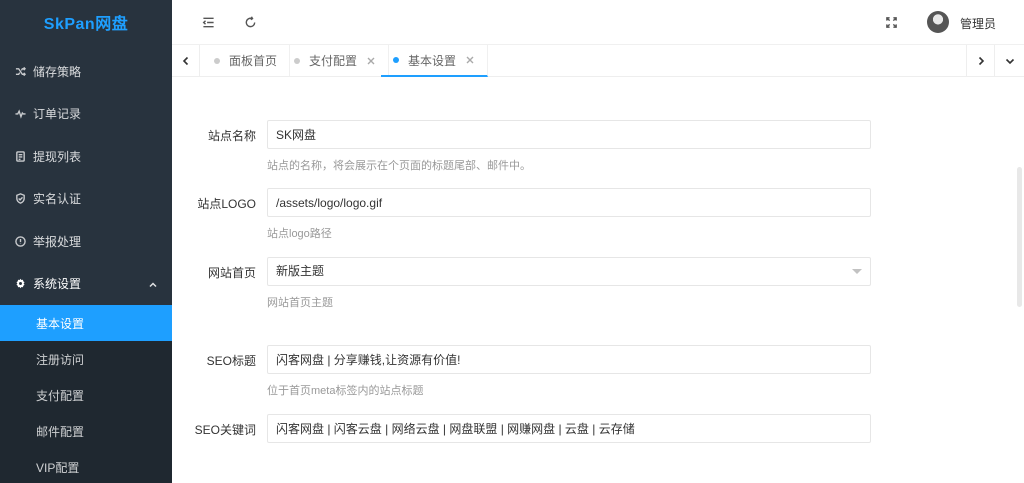  Describe the element at coordinates (20, 199) in the screenshot. I see `shield-check-icon` at that location.